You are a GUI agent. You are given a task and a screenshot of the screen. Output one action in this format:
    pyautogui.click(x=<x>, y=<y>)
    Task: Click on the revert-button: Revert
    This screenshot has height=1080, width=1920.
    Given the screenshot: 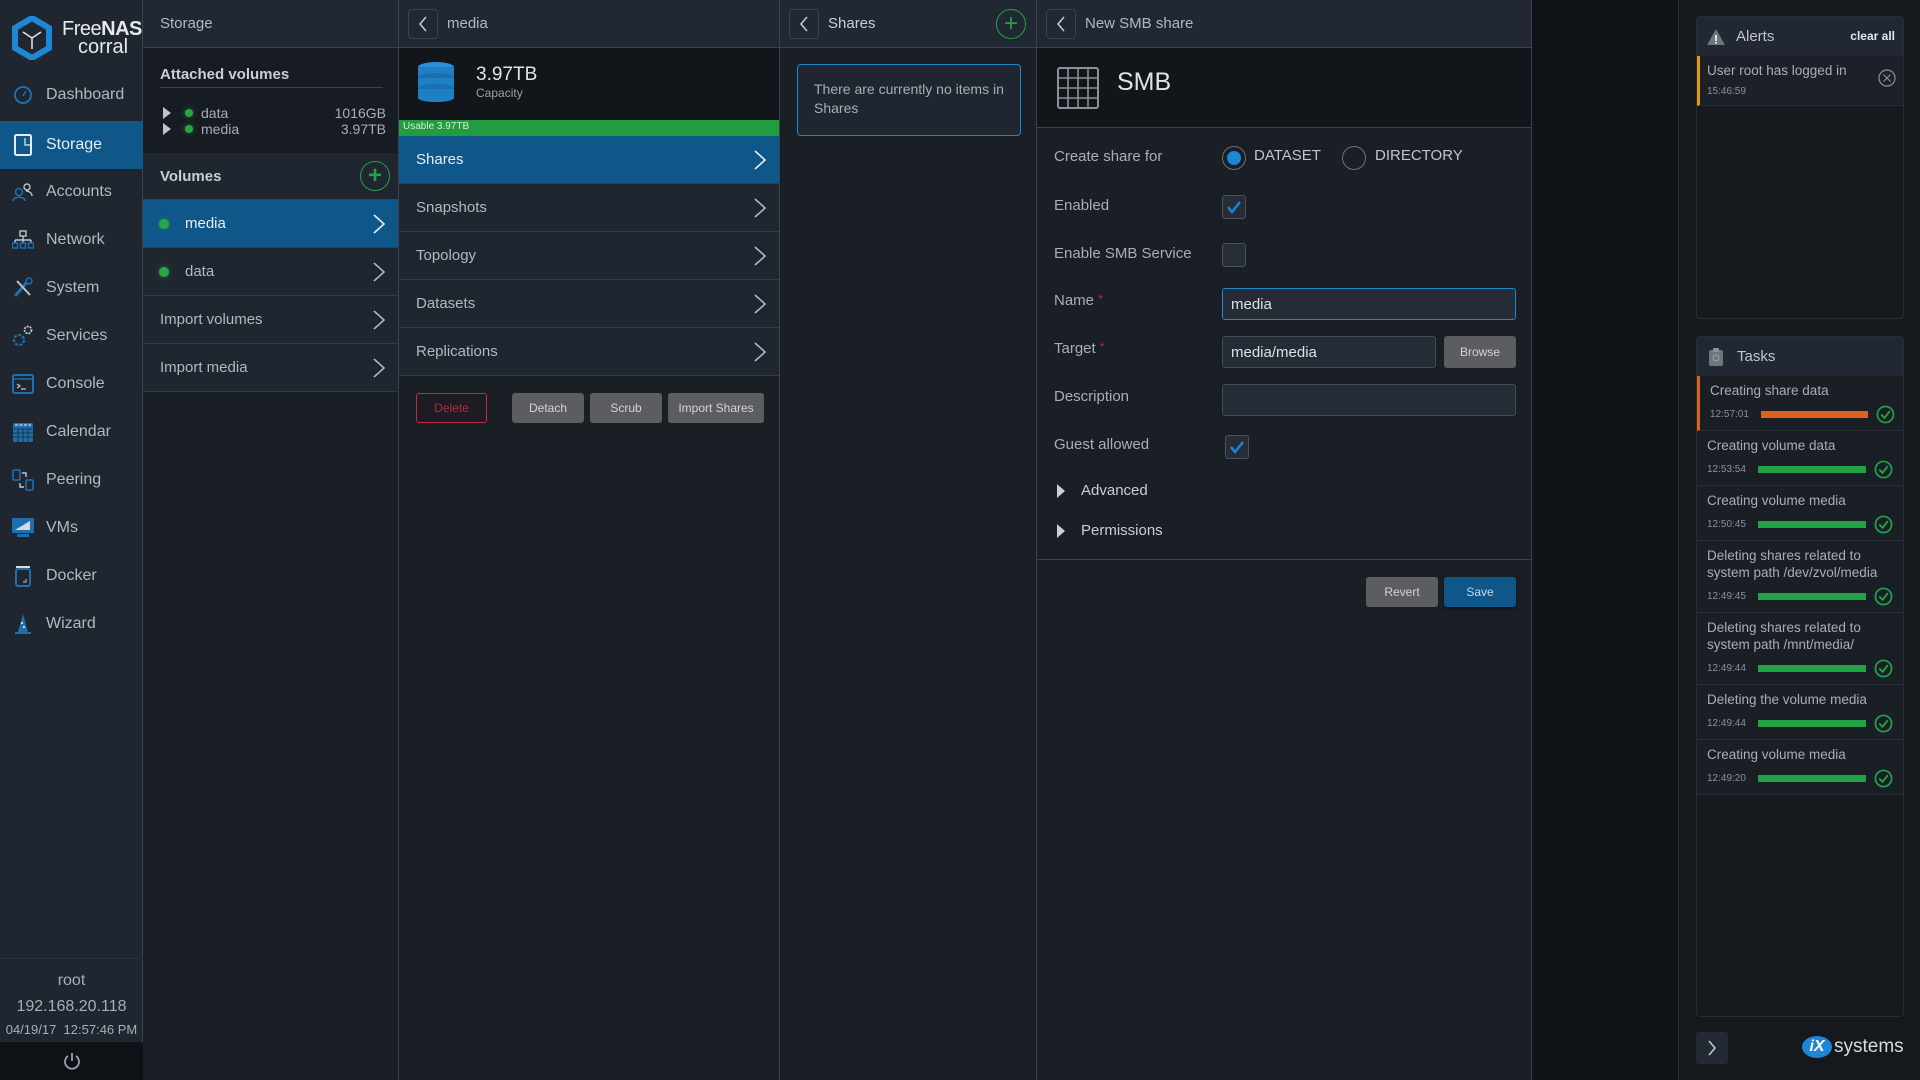 What is the action you would take?
    pyautogui.click(x=1402, y=592)
    